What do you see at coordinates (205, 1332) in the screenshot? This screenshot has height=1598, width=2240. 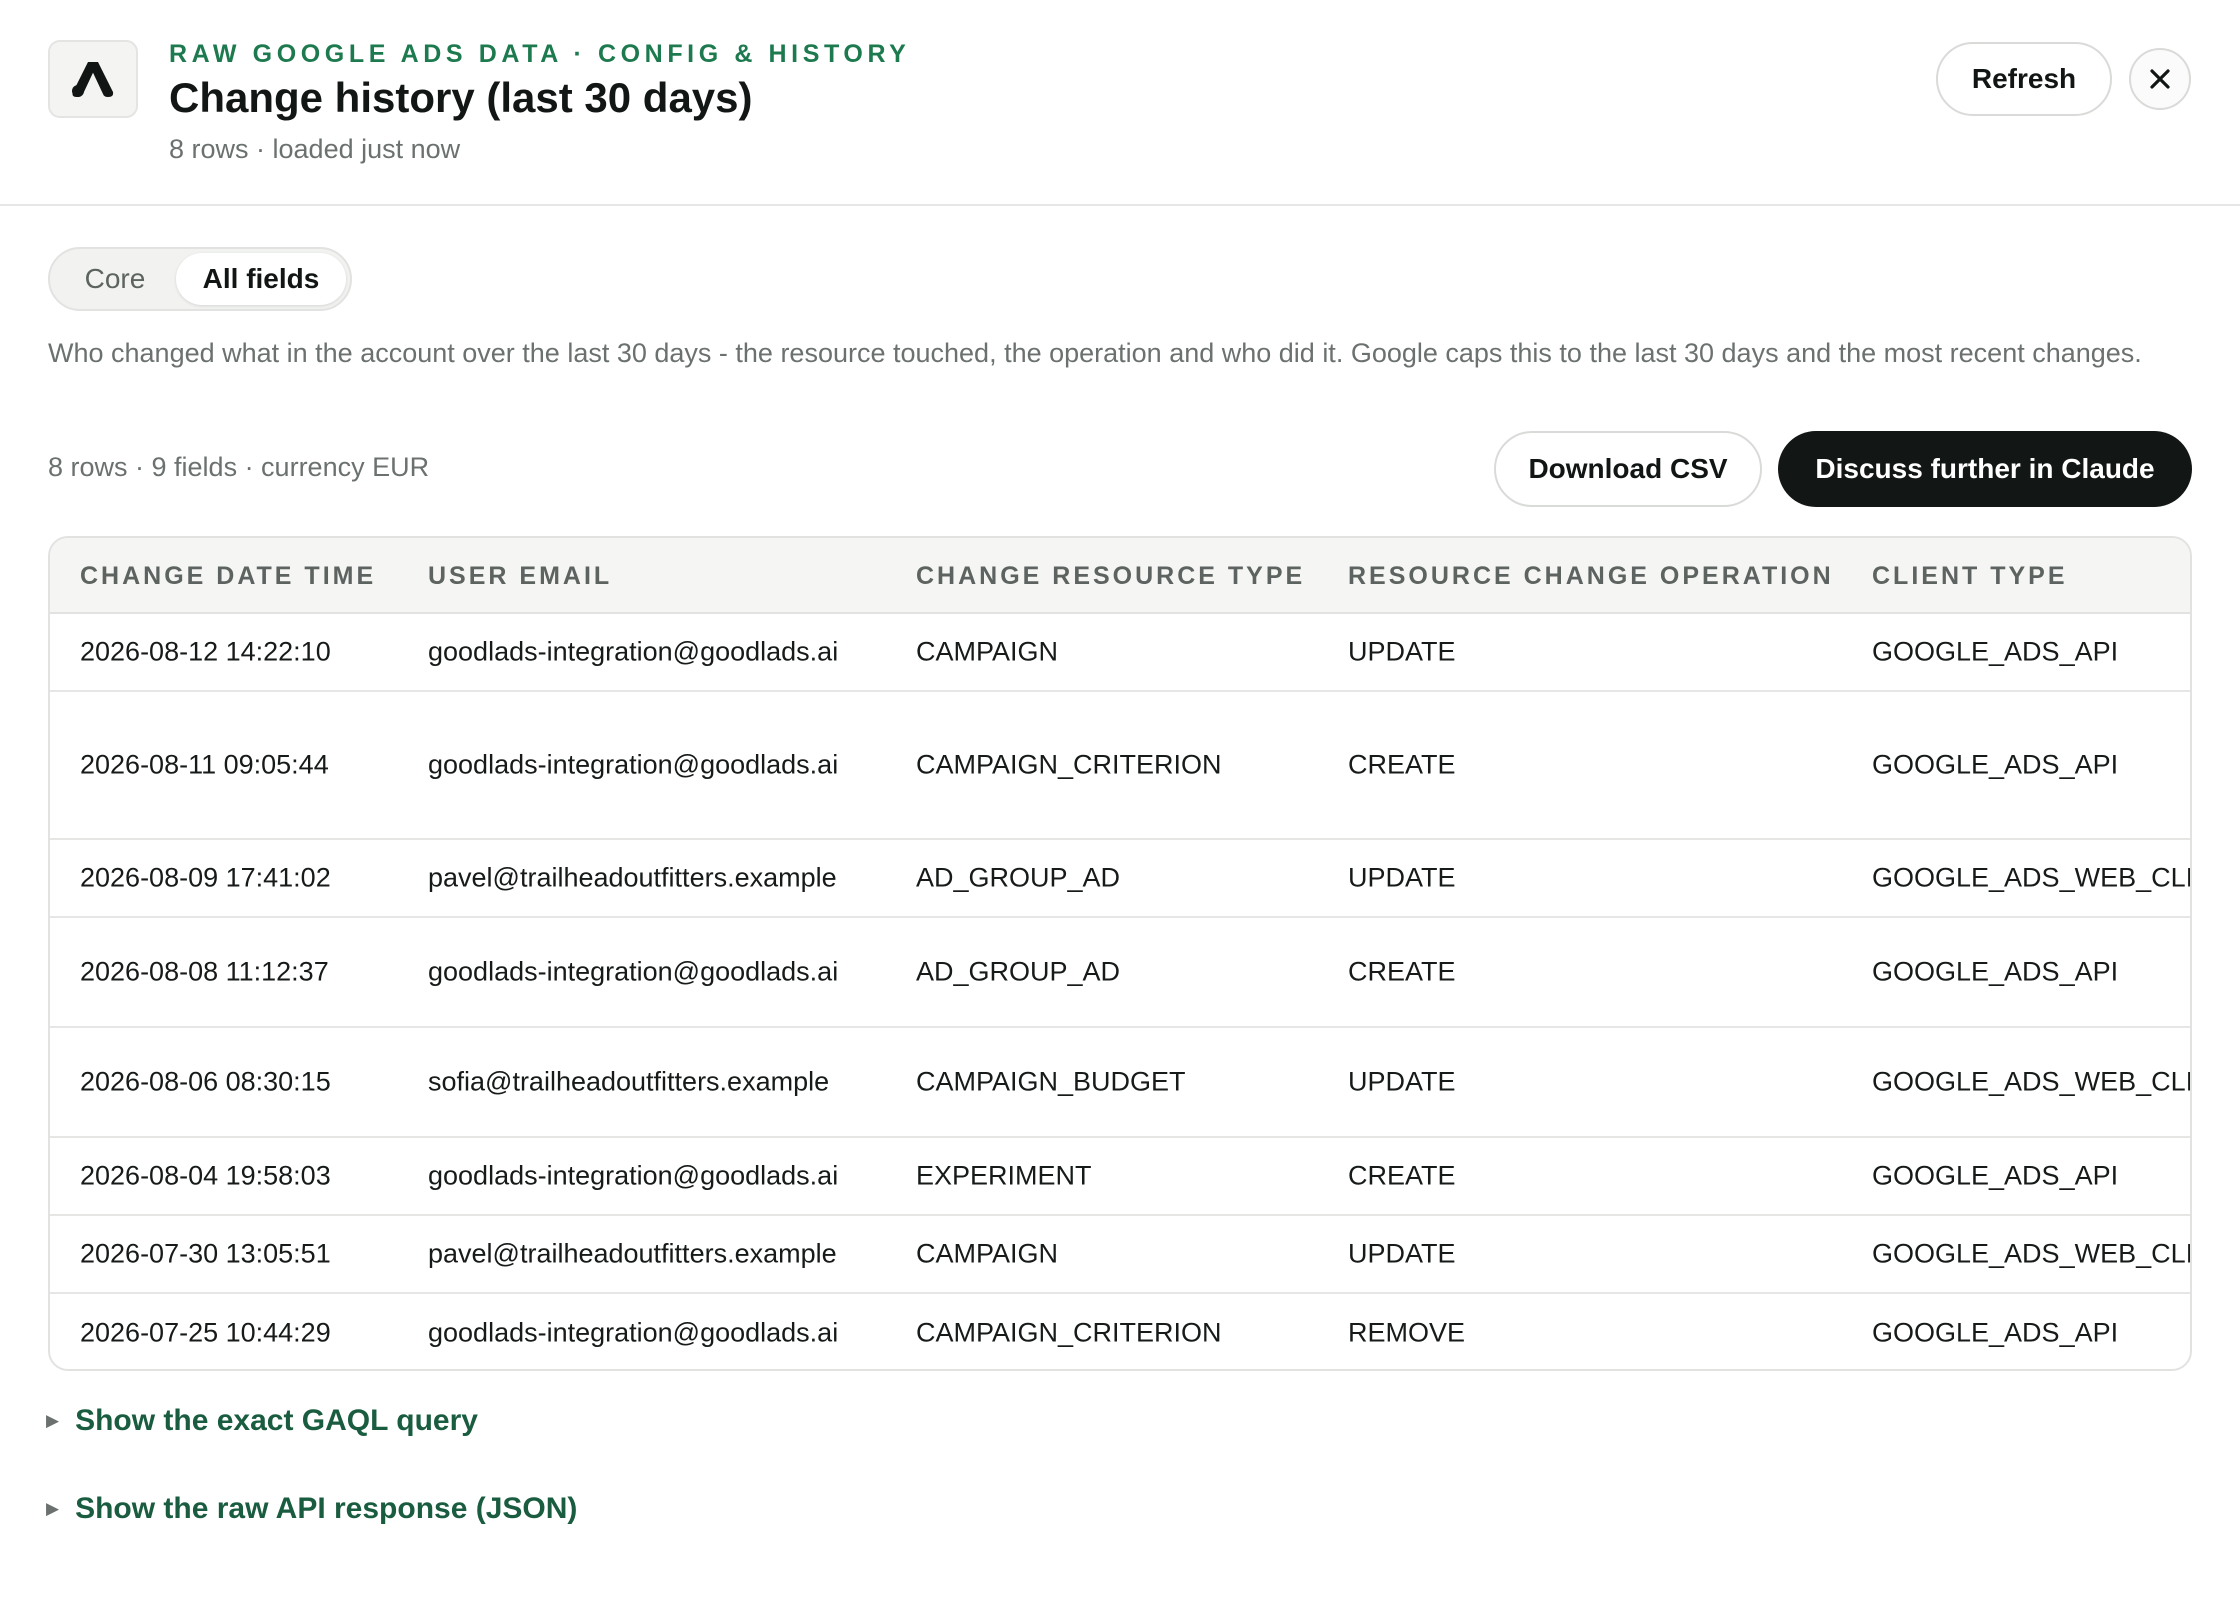 I see `cell-change-date-time: 2026-07-25 10:44:29` at bounding box center [205, 1332].